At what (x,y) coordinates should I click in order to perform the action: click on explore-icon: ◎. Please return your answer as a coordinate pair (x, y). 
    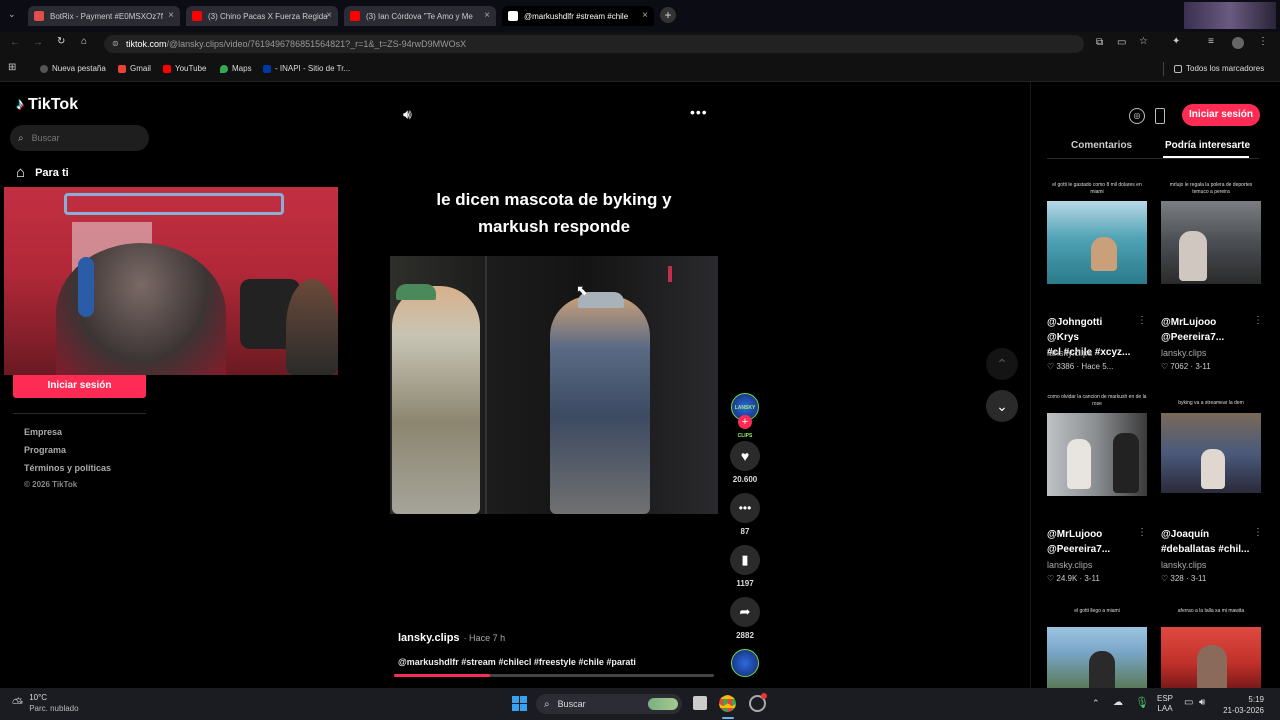
    Looking at the image, I should click on (1137, 116).